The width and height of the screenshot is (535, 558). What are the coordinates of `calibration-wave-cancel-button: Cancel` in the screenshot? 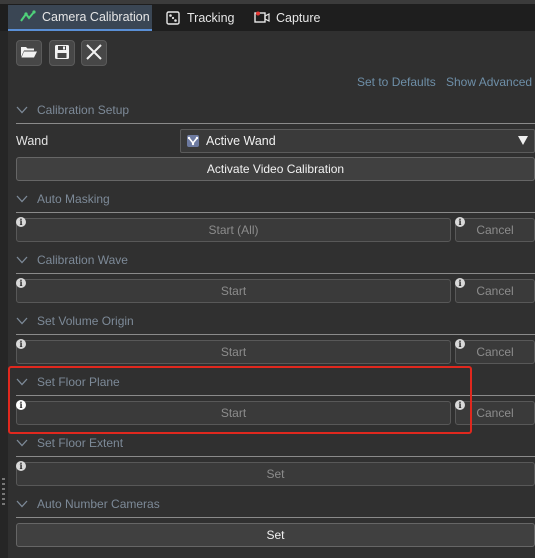 It's located at (495, 291).